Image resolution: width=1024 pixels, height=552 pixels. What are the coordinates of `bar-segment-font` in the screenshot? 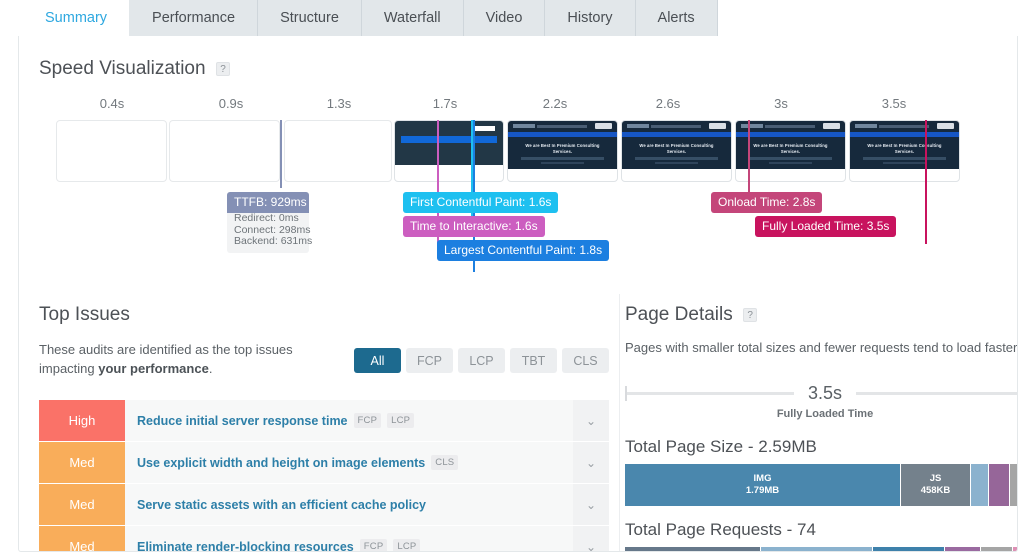 It's located at (999, 485).